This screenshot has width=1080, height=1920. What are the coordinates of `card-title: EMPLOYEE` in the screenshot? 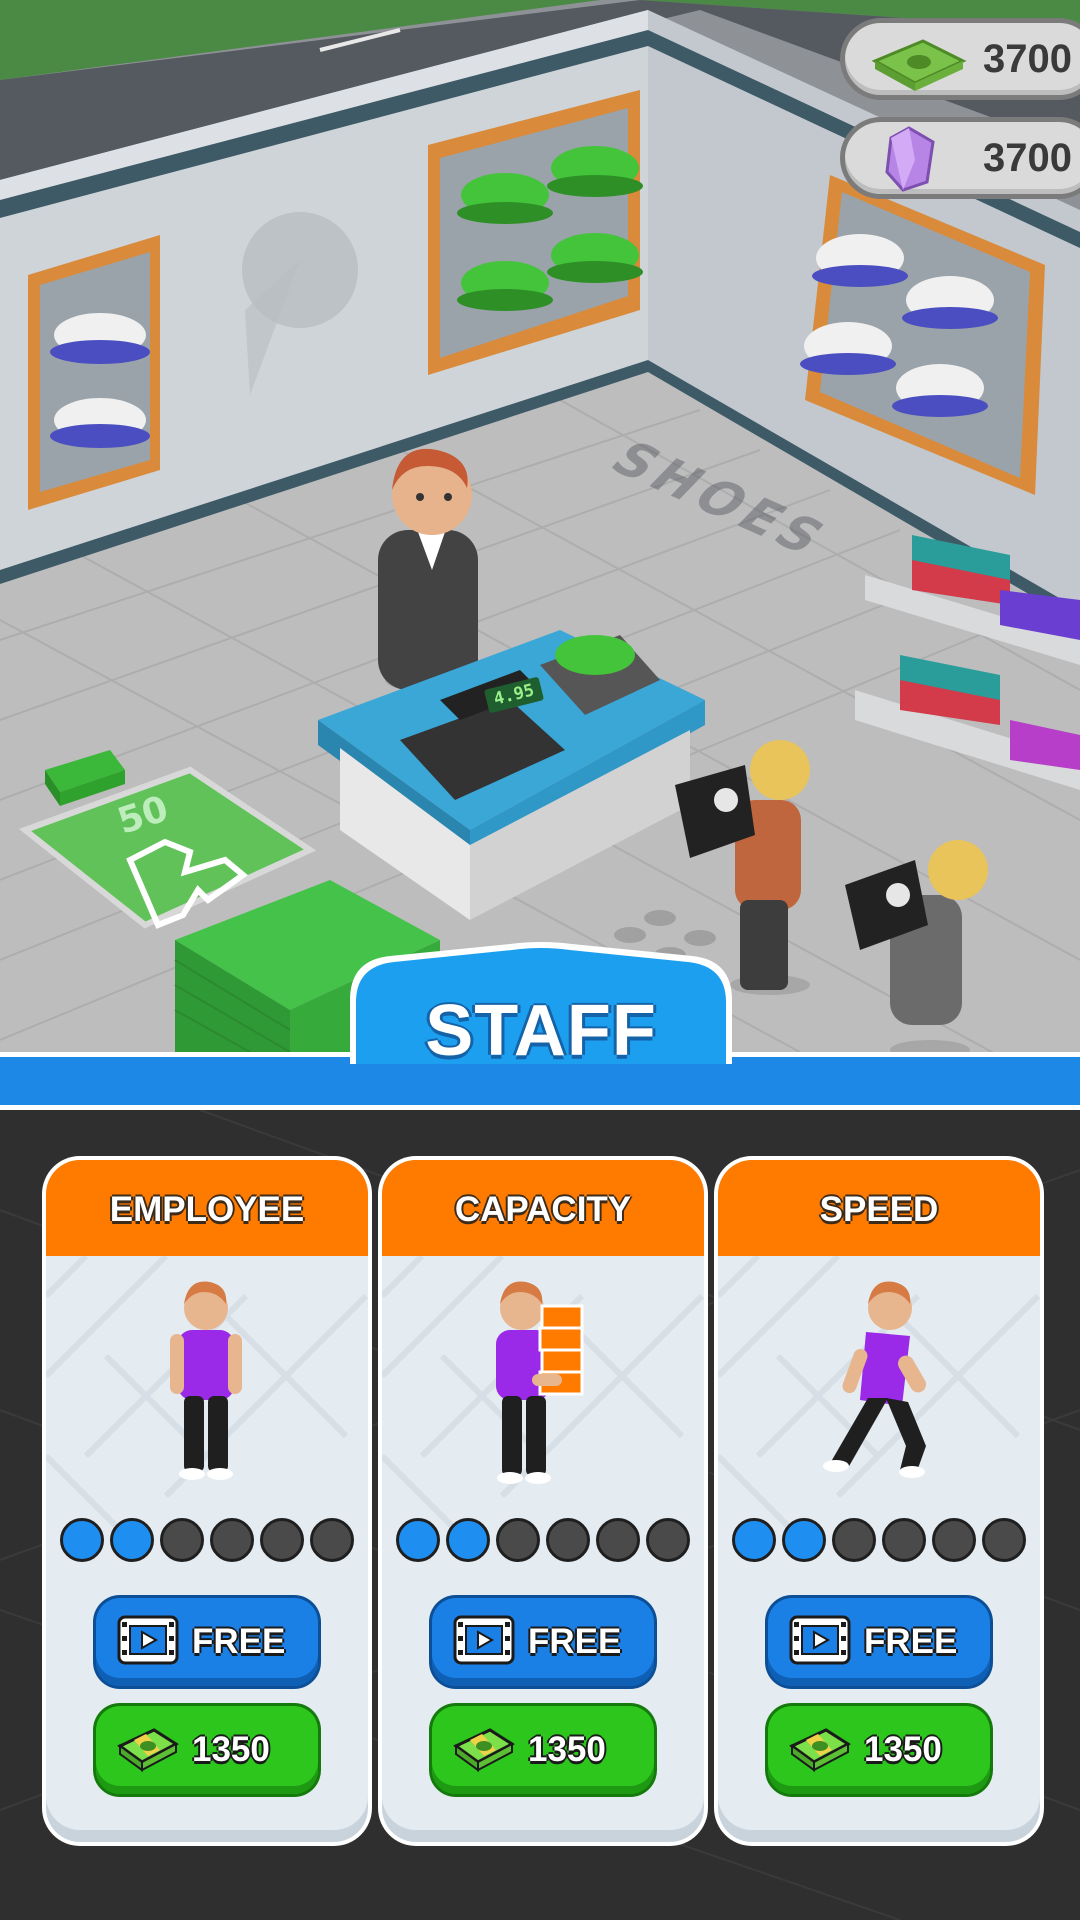 It's located at (207, 1209).